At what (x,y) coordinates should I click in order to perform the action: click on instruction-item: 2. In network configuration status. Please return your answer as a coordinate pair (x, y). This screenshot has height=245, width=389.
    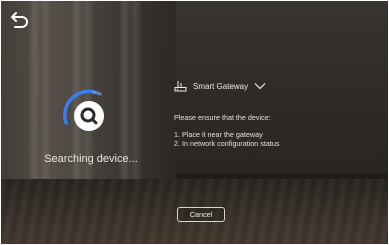
    Looking at the image, I should click on (227, 143).